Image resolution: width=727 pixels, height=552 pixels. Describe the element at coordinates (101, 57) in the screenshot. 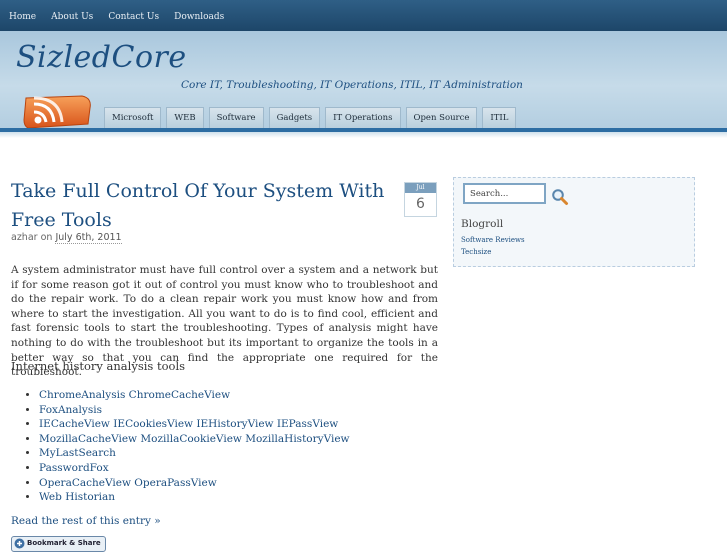

I see `site-title: SizledCore` at that location.